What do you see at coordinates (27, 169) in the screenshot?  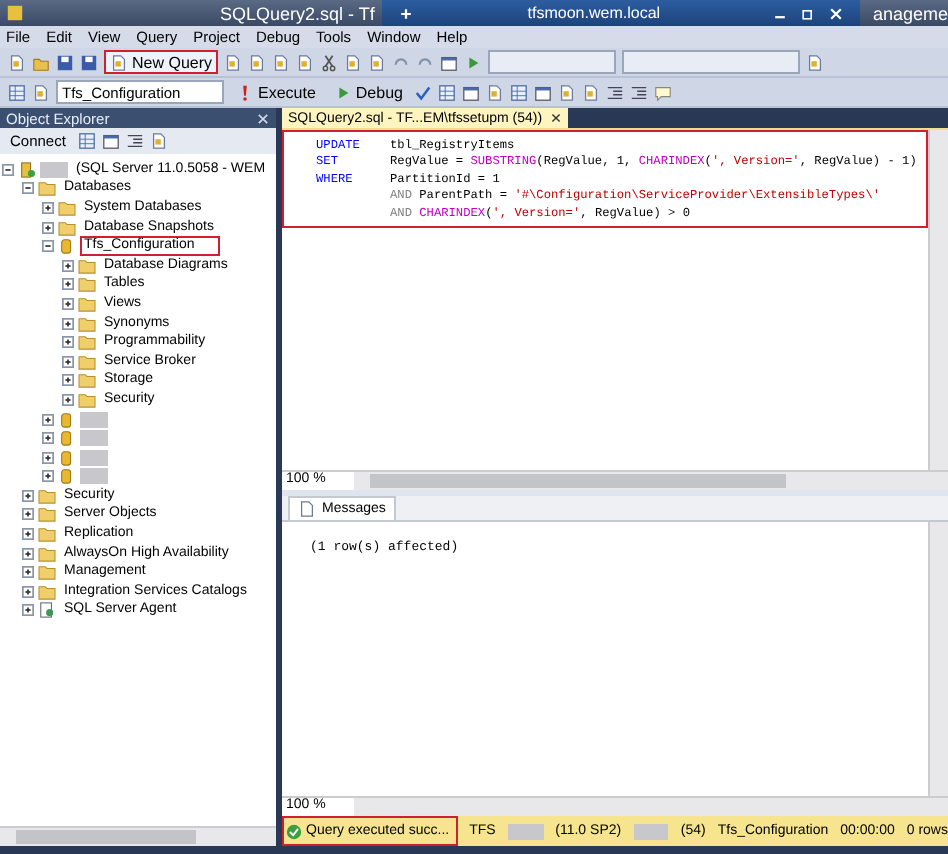 I see `server-icon` at bounding box center [27, 169].